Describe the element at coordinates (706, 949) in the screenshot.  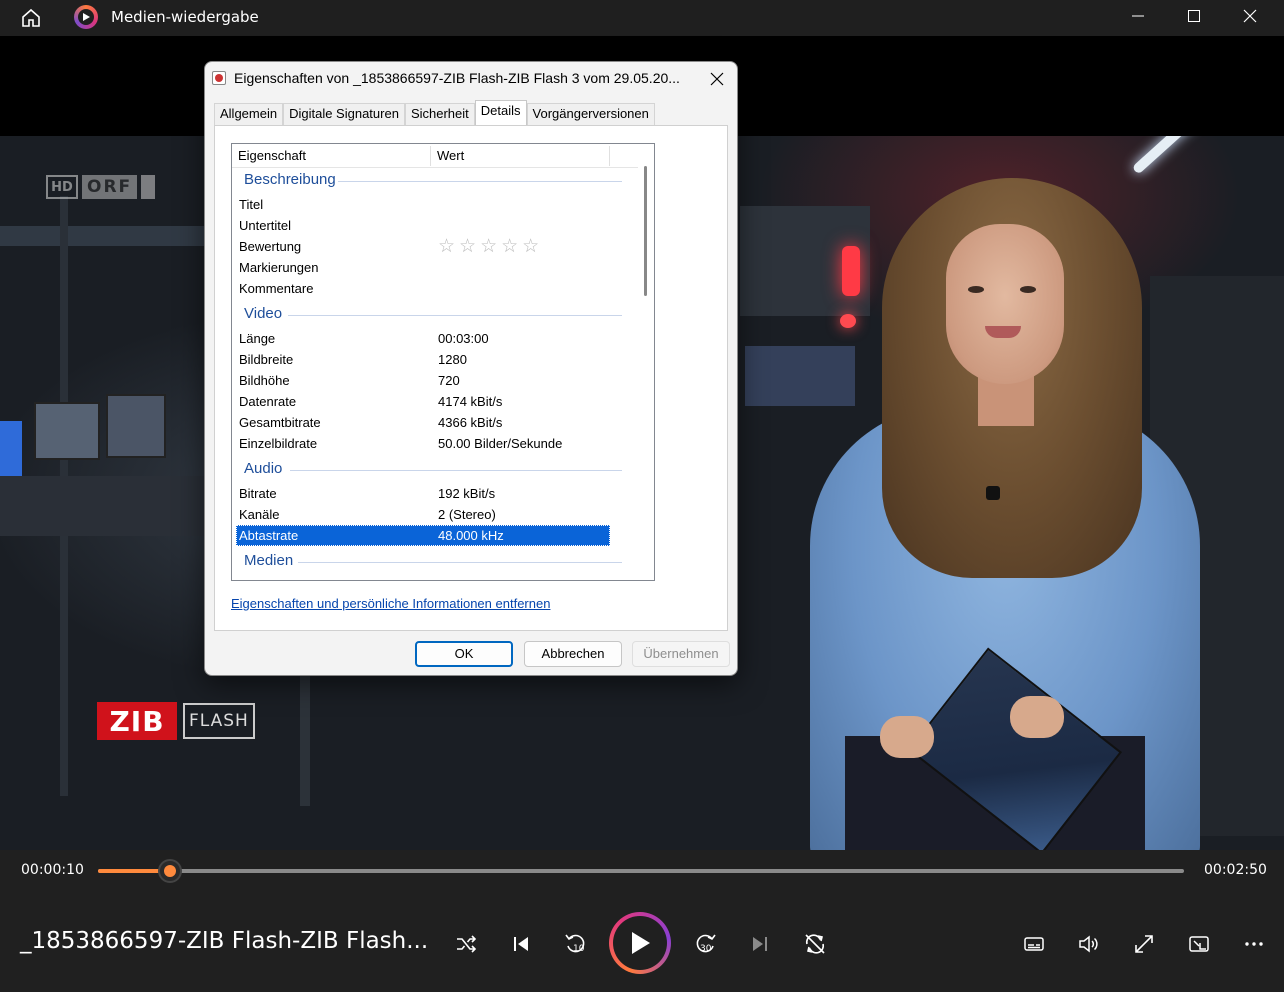
I see `svg-text: 30` at that location.